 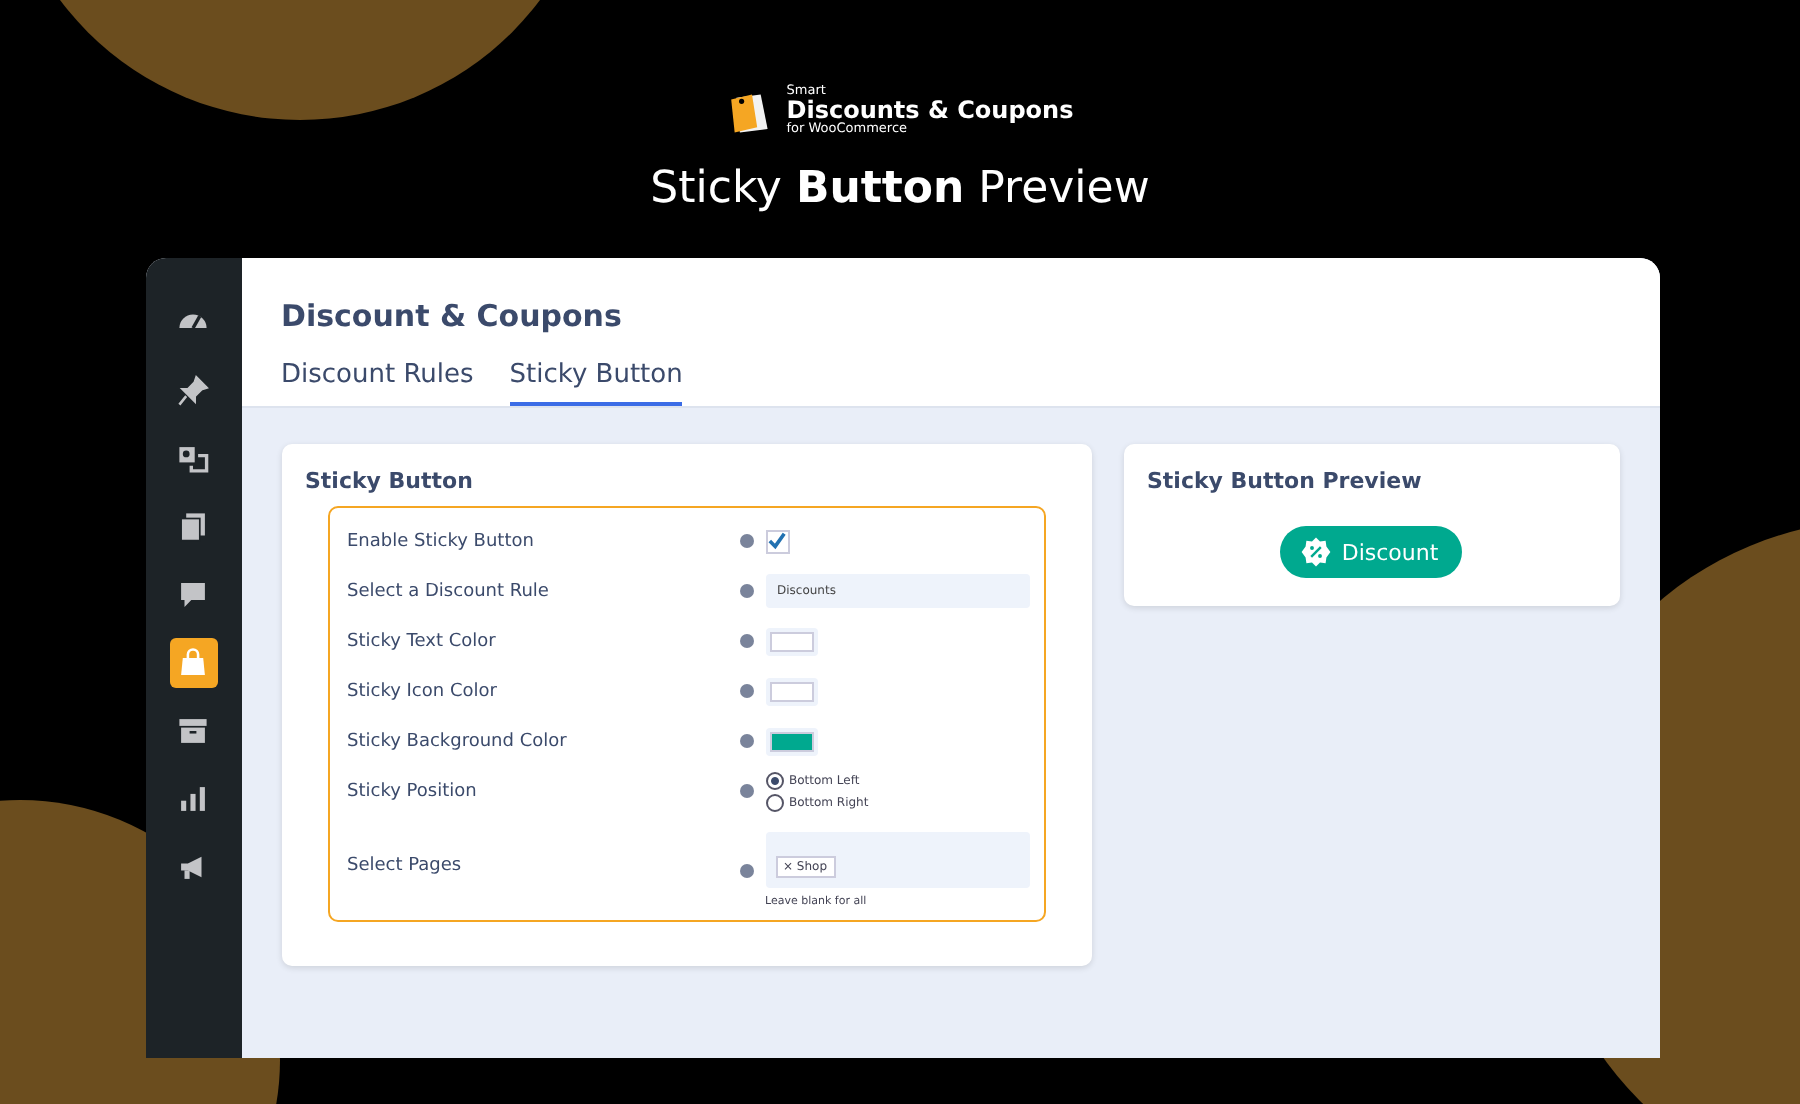 What do you see at coordinates (405, 866) in the screenshot?
I see `field-label: Select Pages` at bounding box center [405, 866].